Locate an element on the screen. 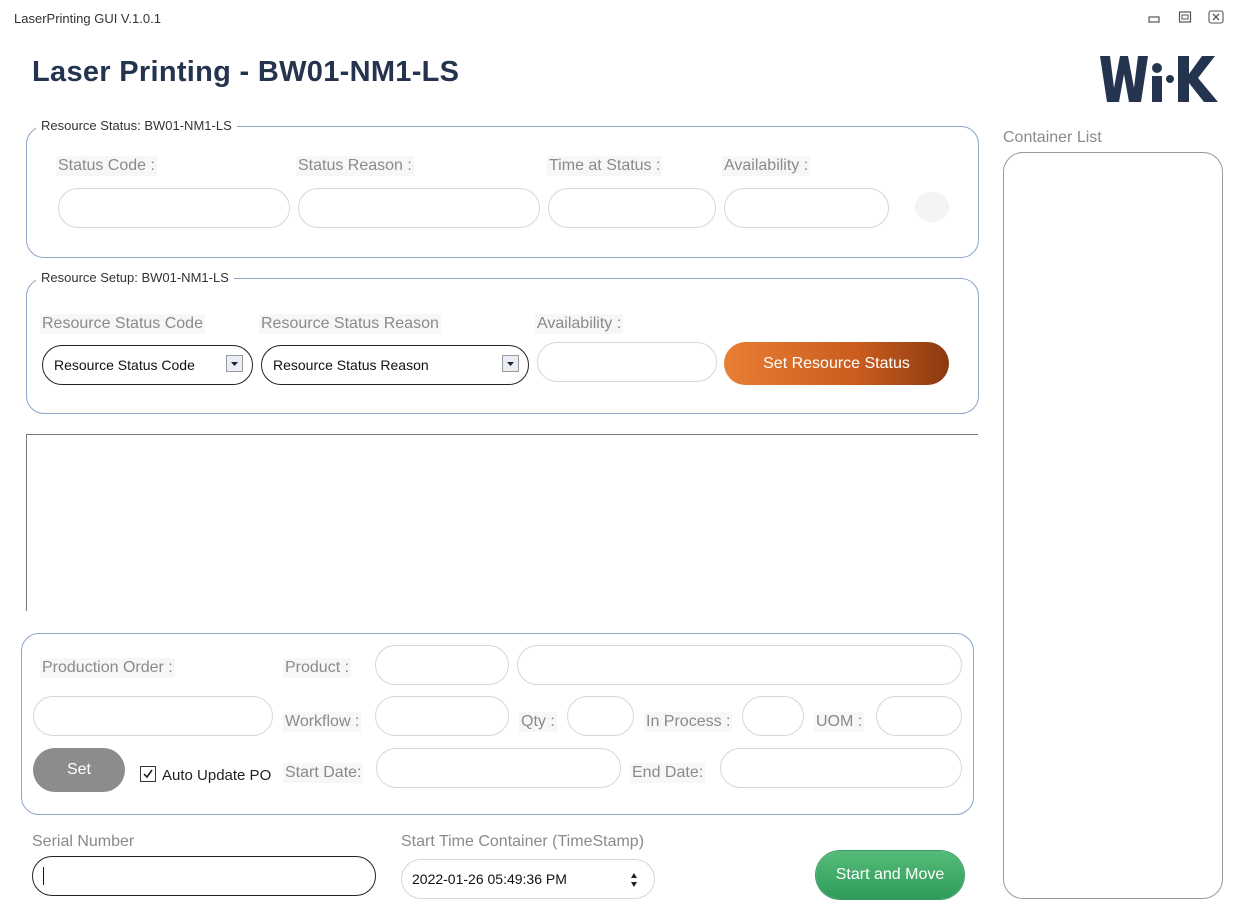 Image resolution: width=1245 pixels, height=907 pixels. auto-update-po-checkbox is located at coordinates (148, 774).